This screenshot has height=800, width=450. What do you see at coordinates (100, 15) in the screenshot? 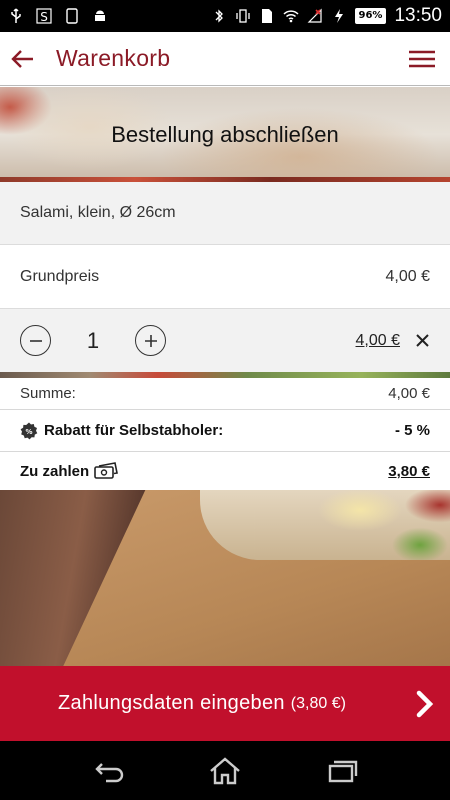
I see `android-icon` at bounding box center [100, 15].